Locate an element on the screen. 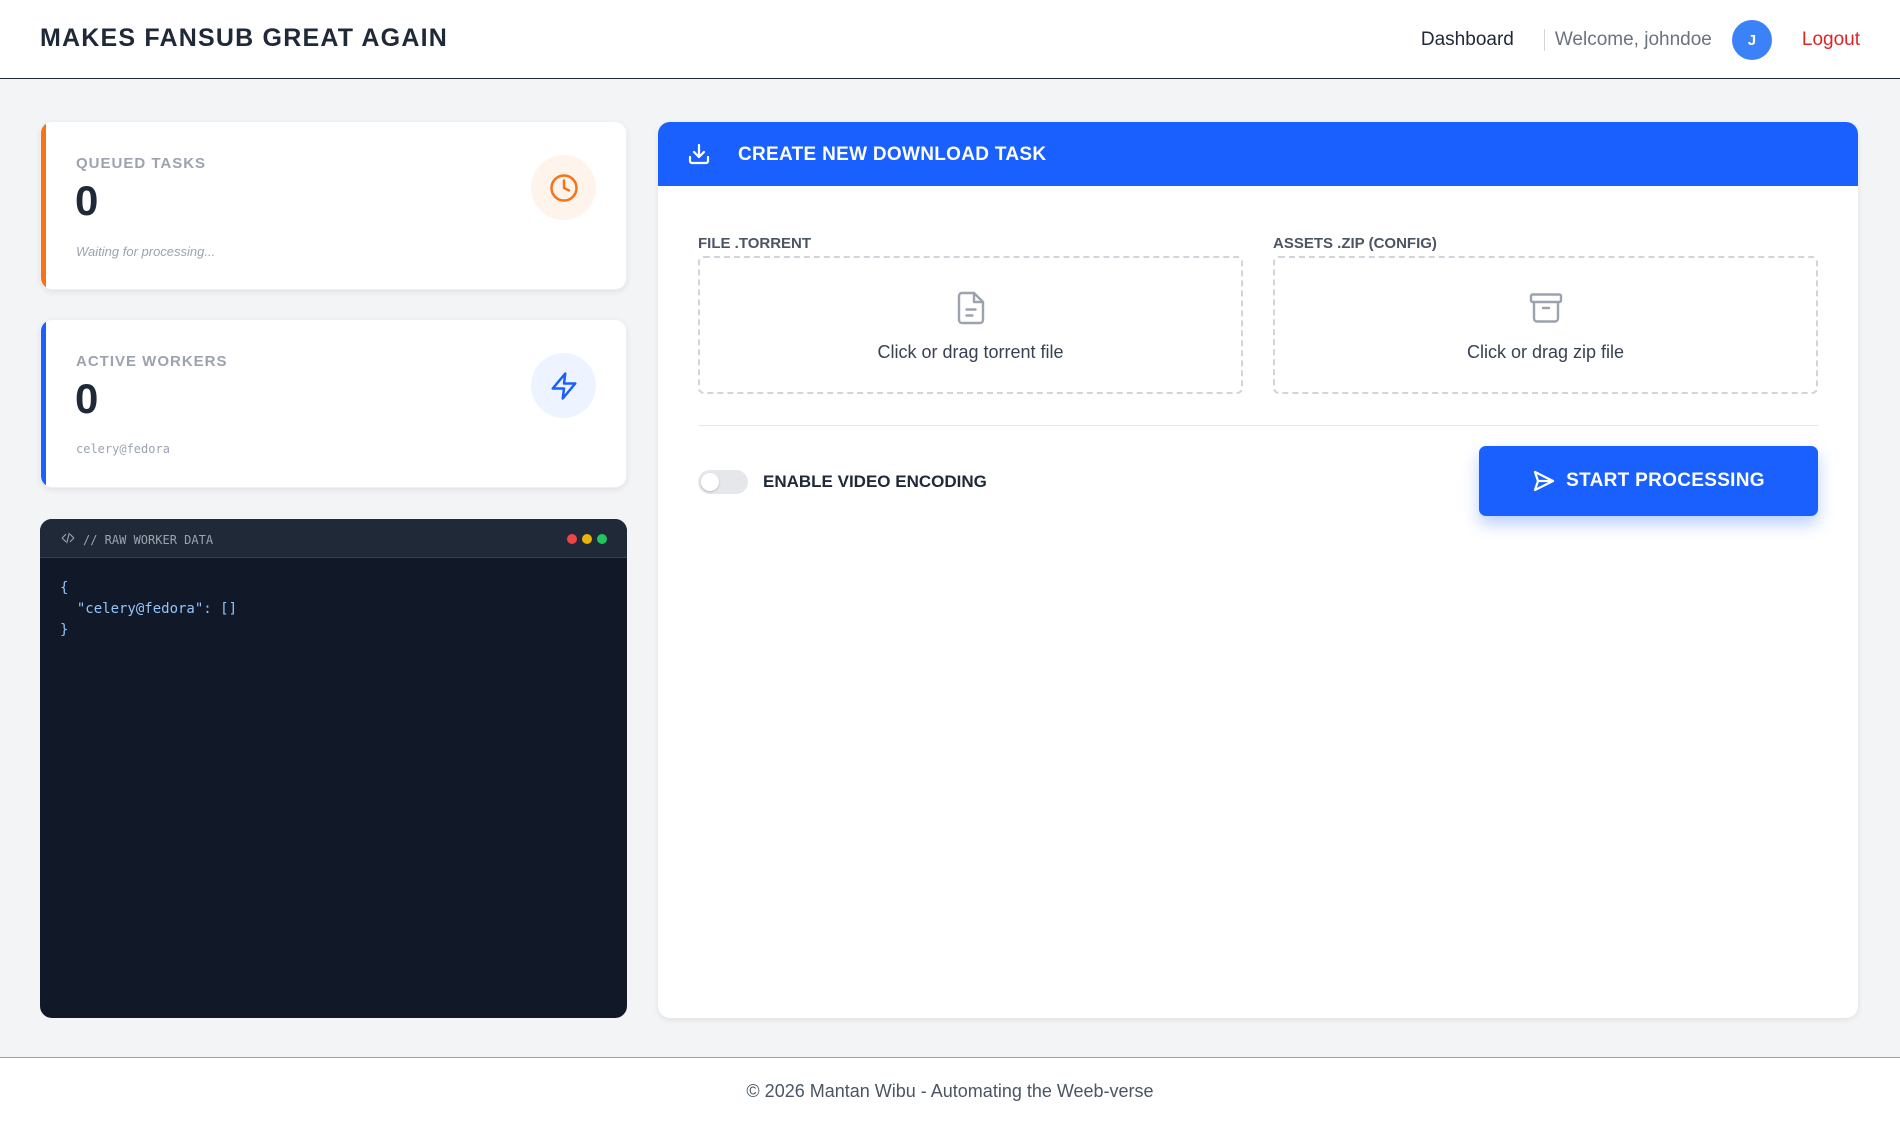  start-processing-label: START PROCESSING is located at coordinates (1665, 480).